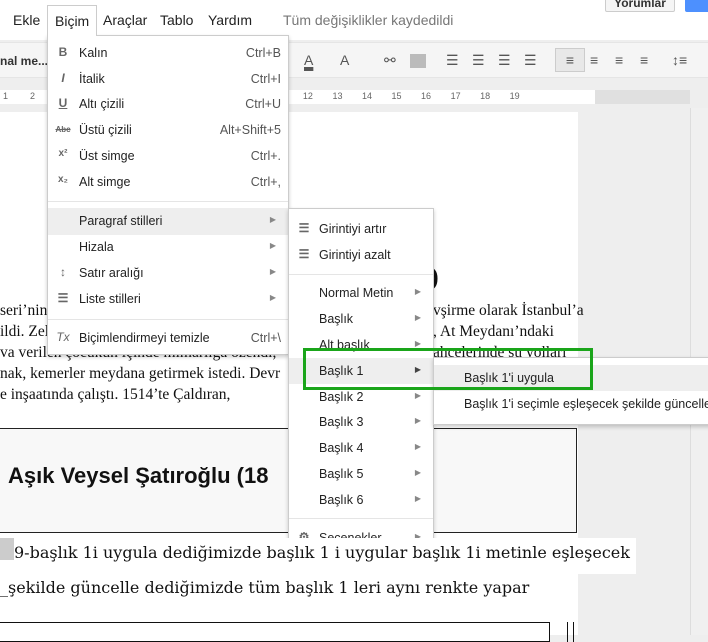 This screenshot has width=708, height=642. What do you see at coordinates (418, 61) in the screenshot?
I see `image-icon` at bounding box center [418, 61].